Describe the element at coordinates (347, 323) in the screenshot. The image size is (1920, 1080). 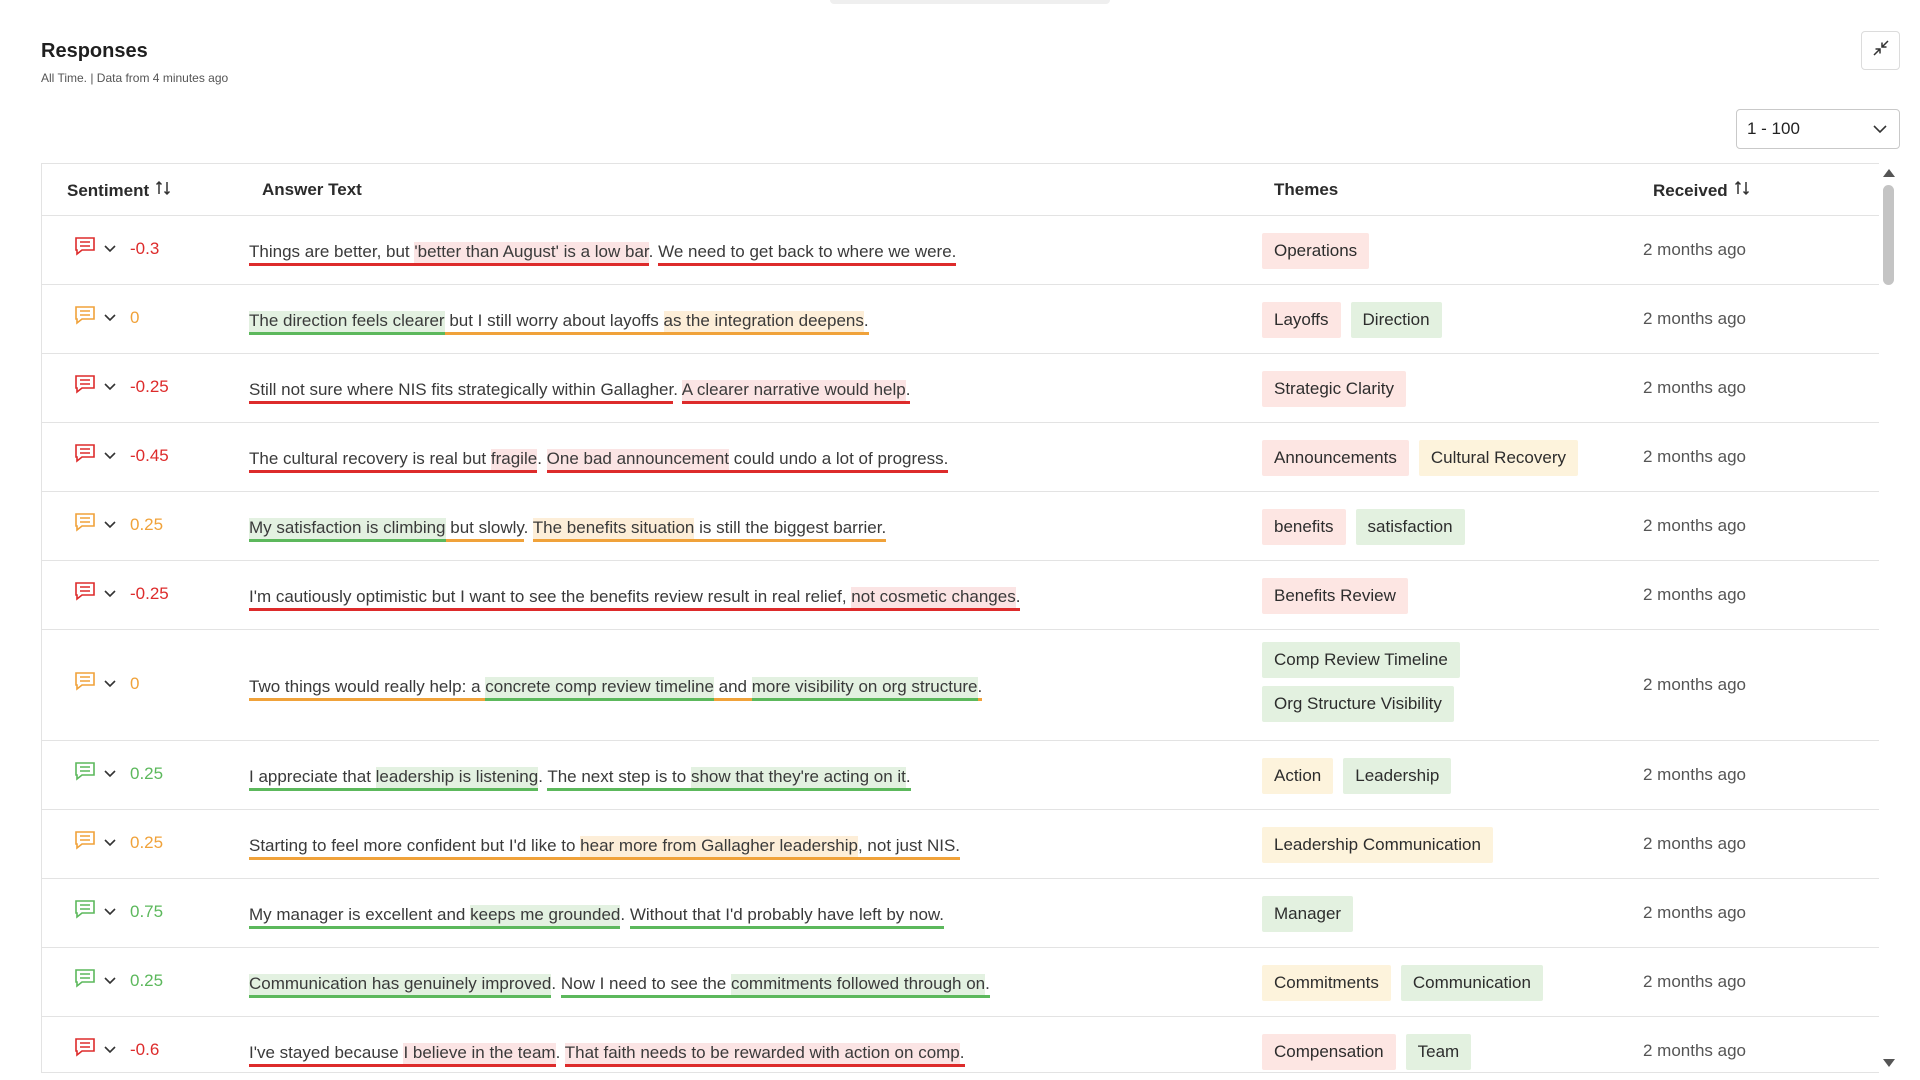
I see `highlighted-phrase: The direction feels clearer` at that location.